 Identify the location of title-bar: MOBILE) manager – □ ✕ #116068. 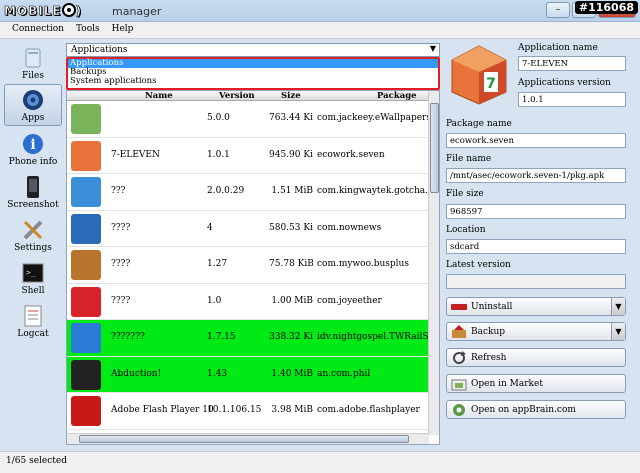
(320, 11).